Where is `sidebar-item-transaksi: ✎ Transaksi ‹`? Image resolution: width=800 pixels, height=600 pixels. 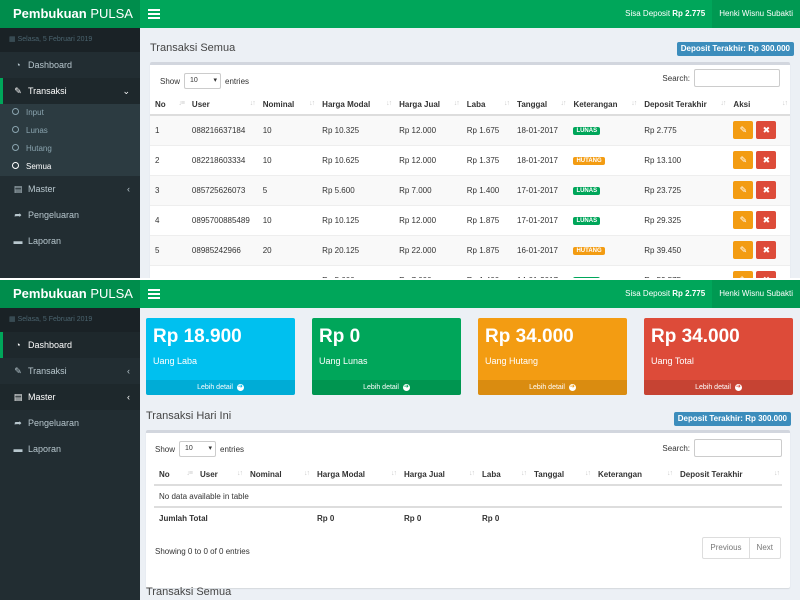
sidebar-item-transaksi: ✎ Transaksi ‹ is located at coordinates (70, 371).